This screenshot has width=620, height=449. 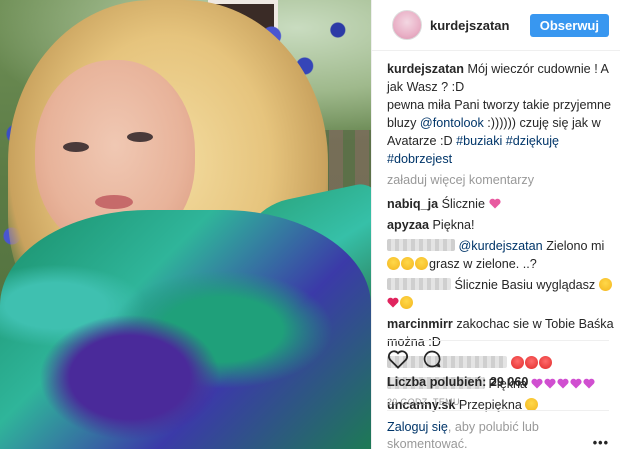 What do you see at coordinates (480, 25) in the screenshot?
I see `header-username: kurdejszatan` at bounding box center [480, 25].